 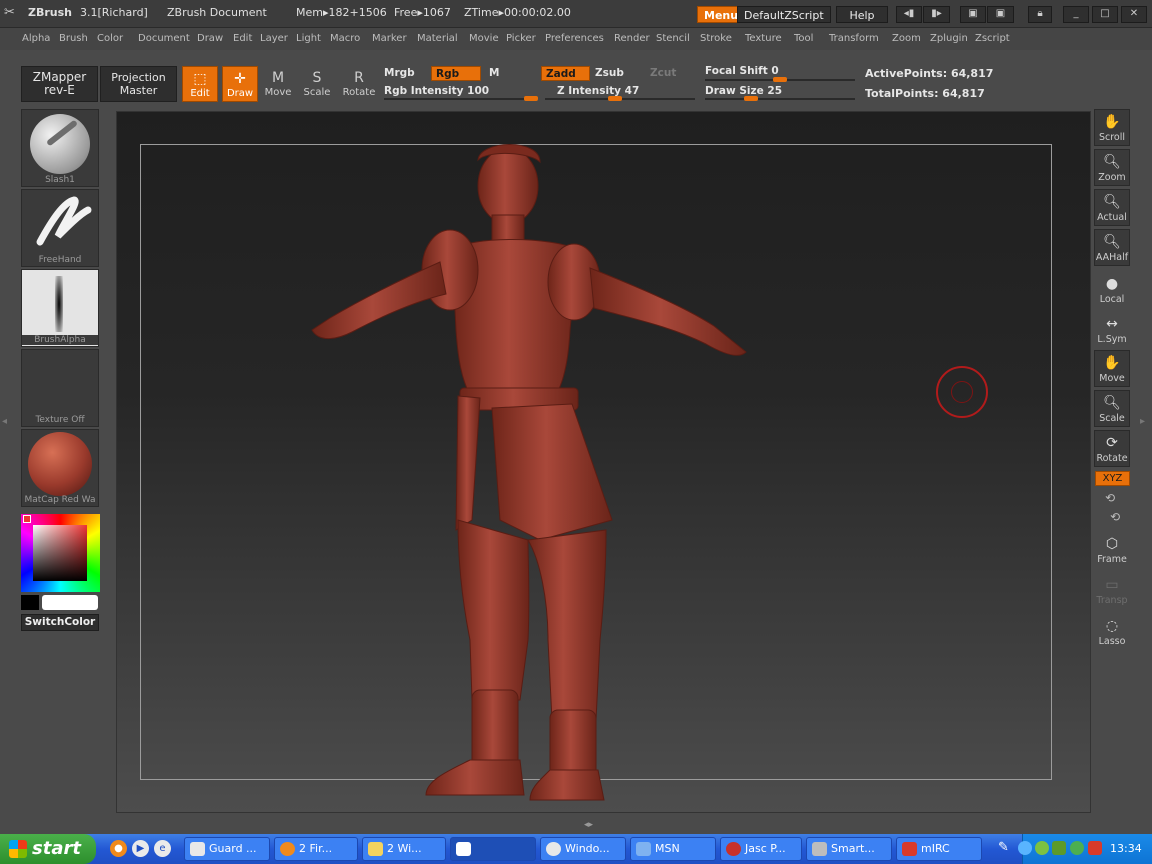 What do you see at coordinates (399, 73) in the screenshot?
I see `mrgb-toggle: Mrgb` at bounding box center [399, 73].